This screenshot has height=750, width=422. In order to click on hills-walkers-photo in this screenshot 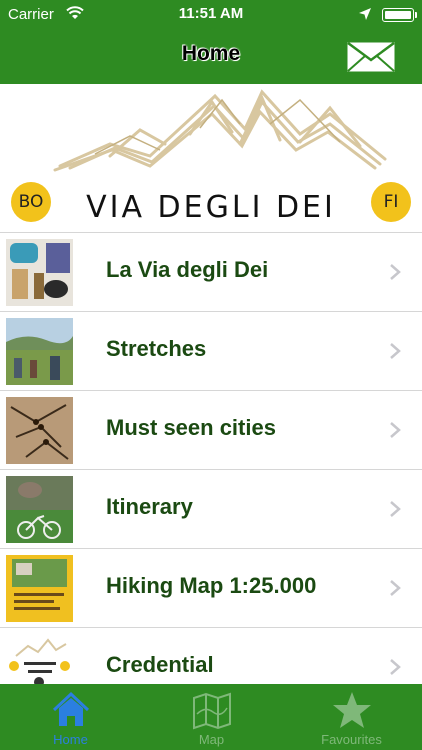, I will do `click(39, 351)`.